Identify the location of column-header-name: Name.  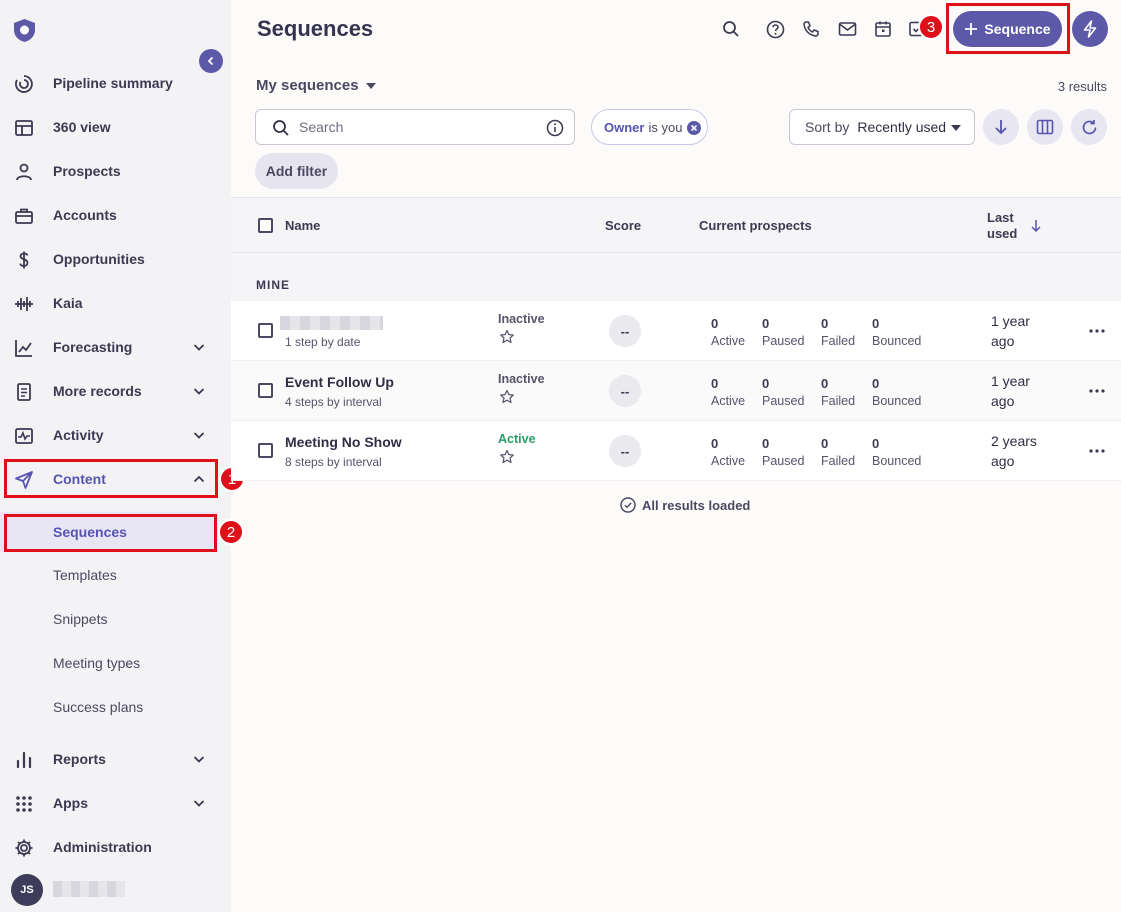
(302, 225).